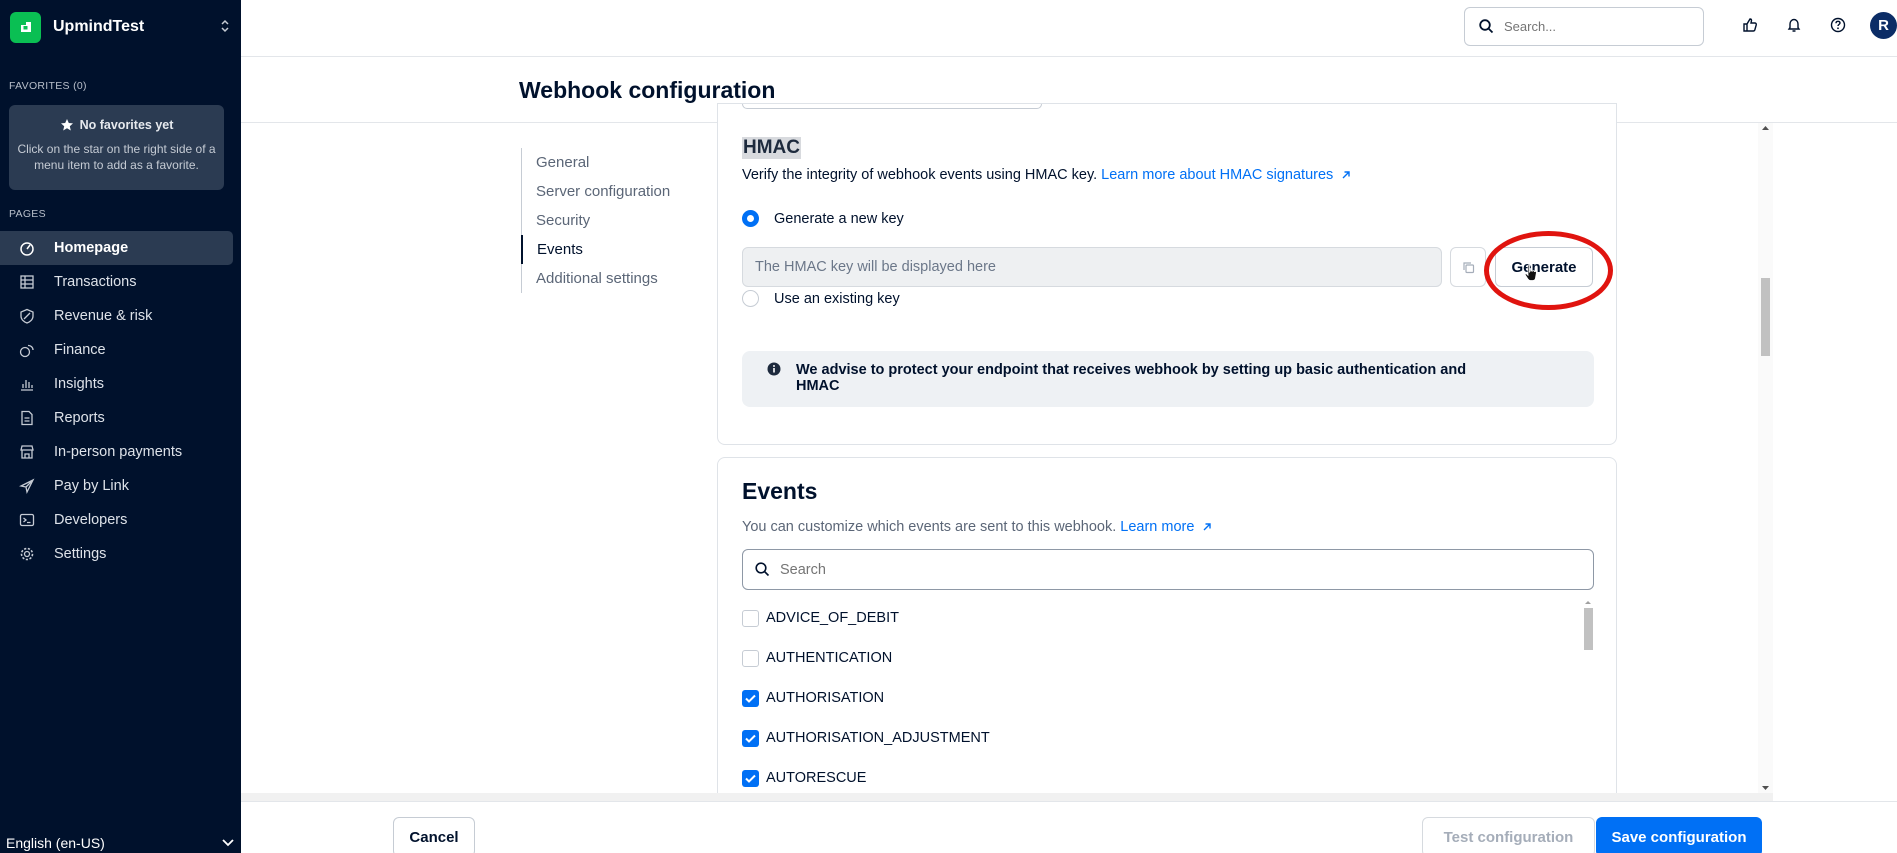  Describe the element at coordinates (750, 218) in the screenshot. I see `generate-key-radio` at that location.